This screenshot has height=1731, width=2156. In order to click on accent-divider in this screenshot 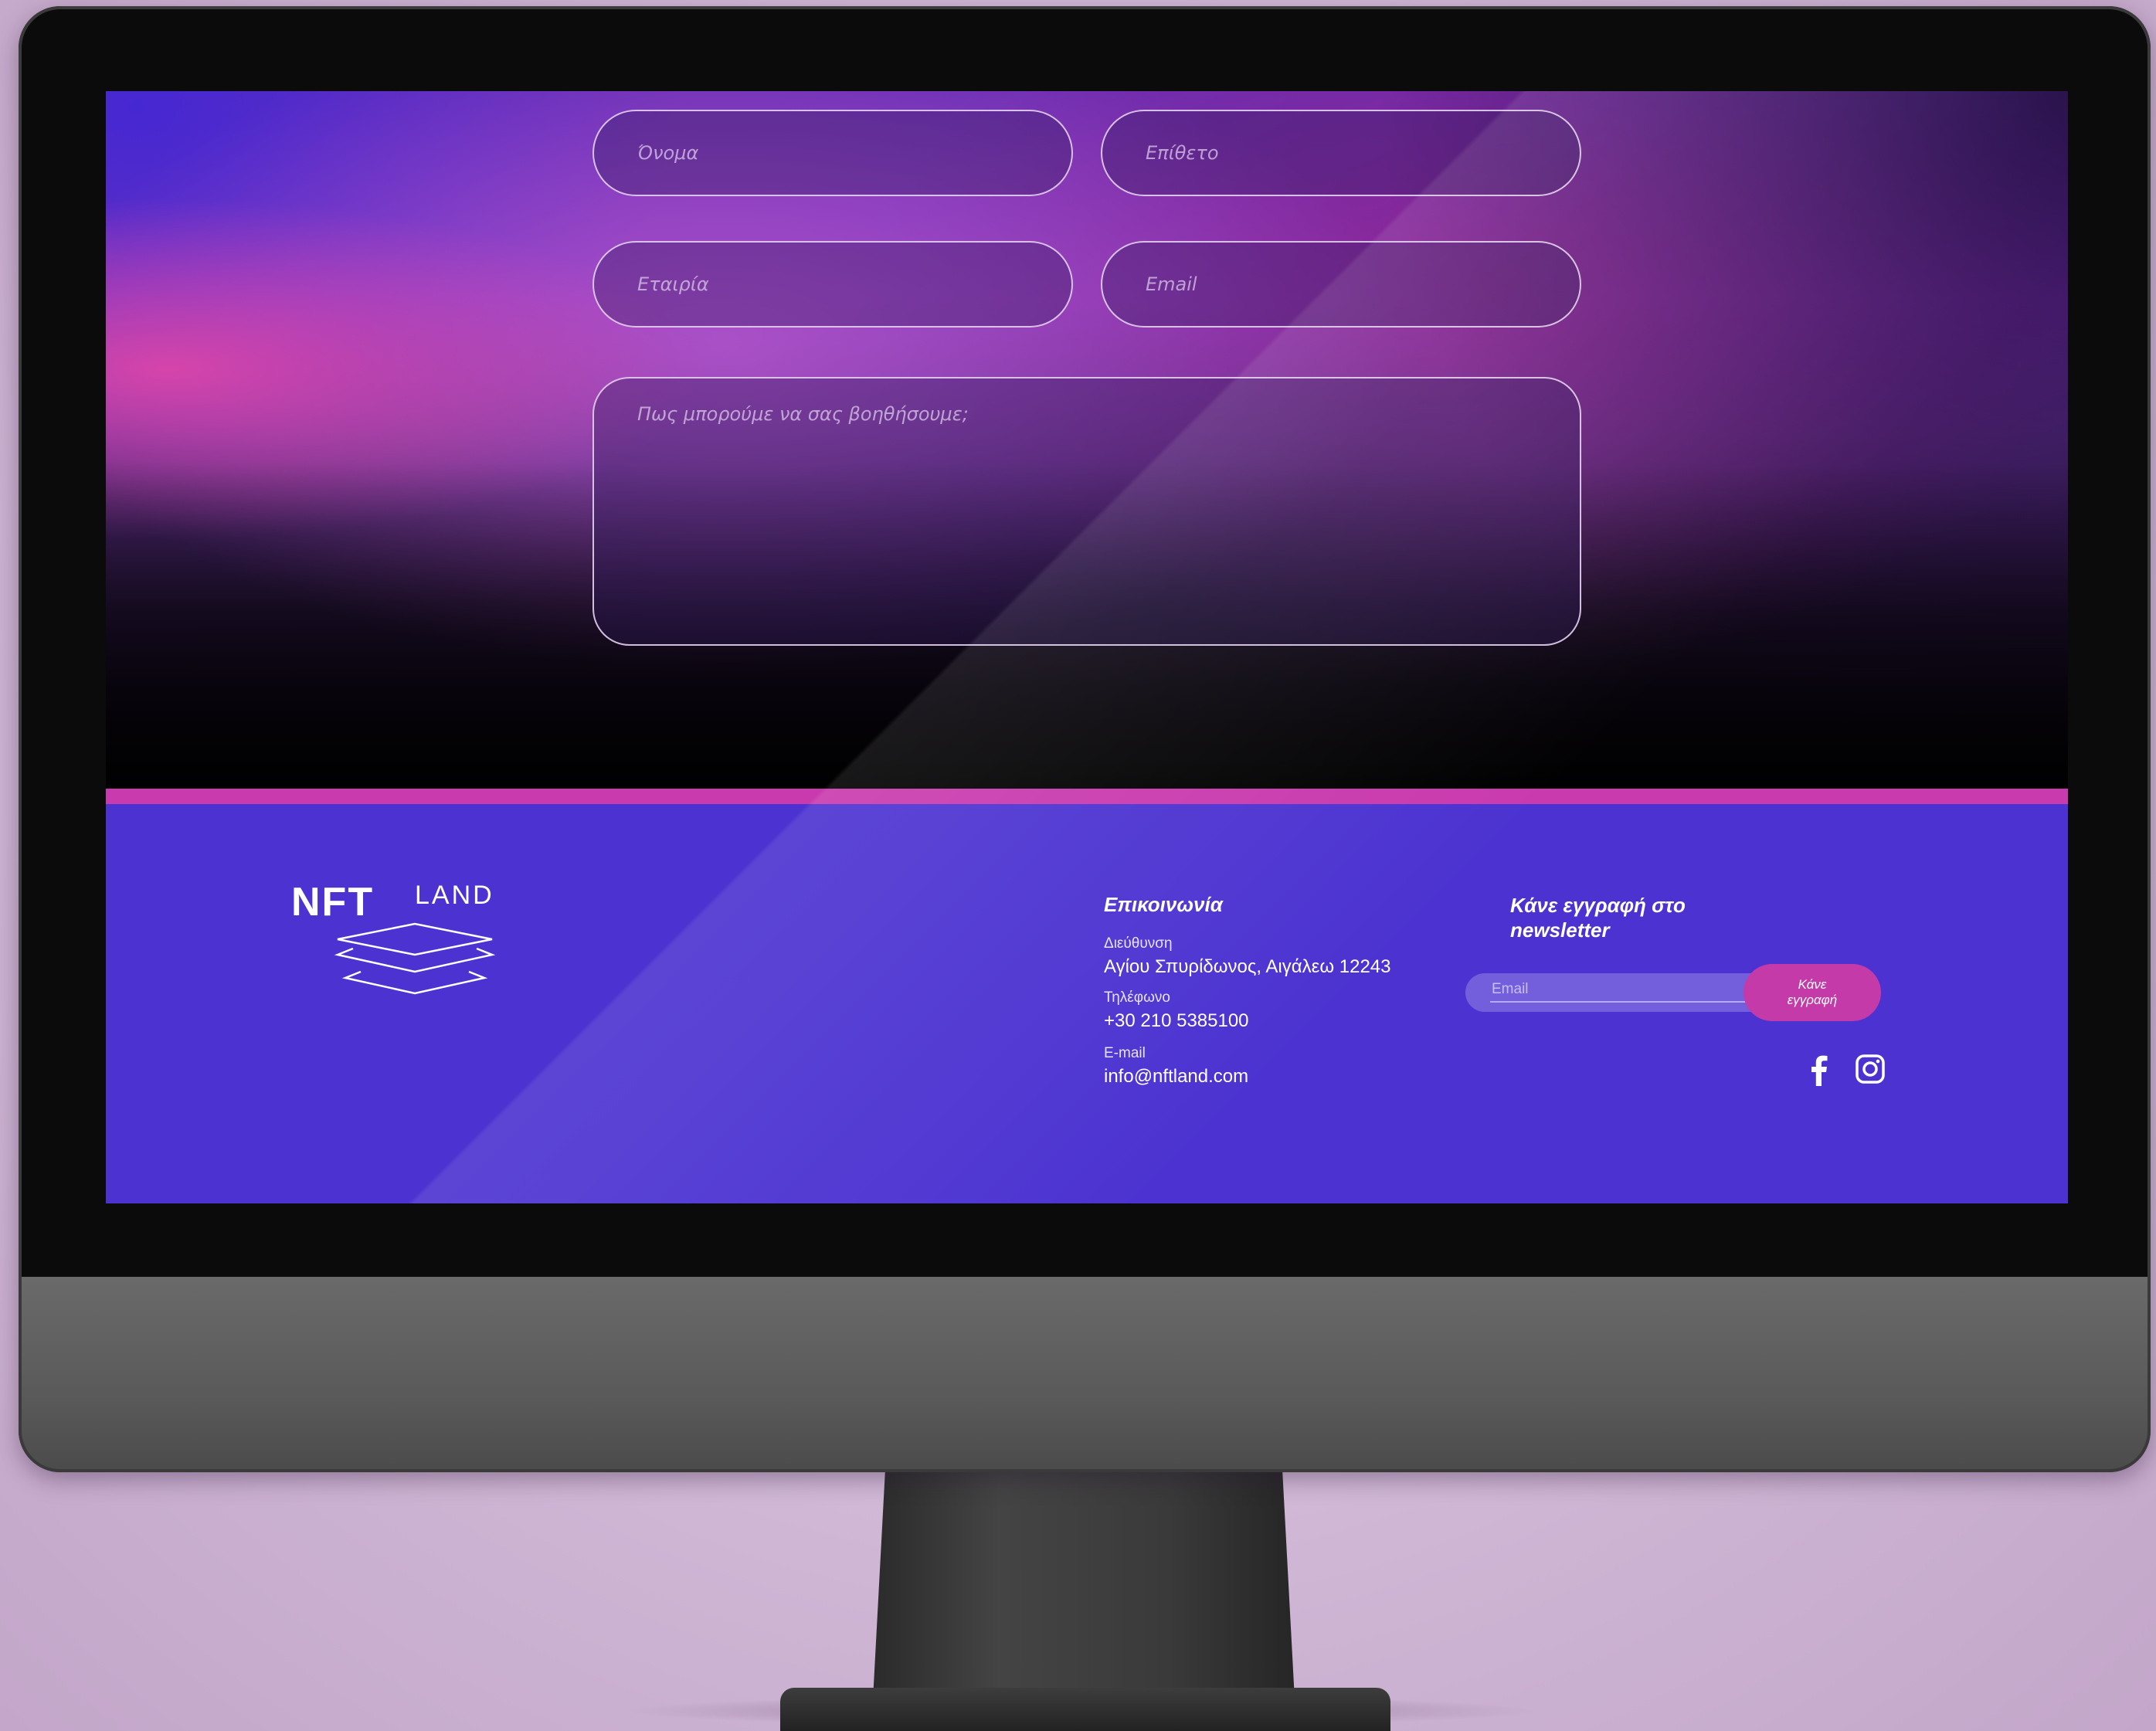, I will do `click(1087, 796)`.